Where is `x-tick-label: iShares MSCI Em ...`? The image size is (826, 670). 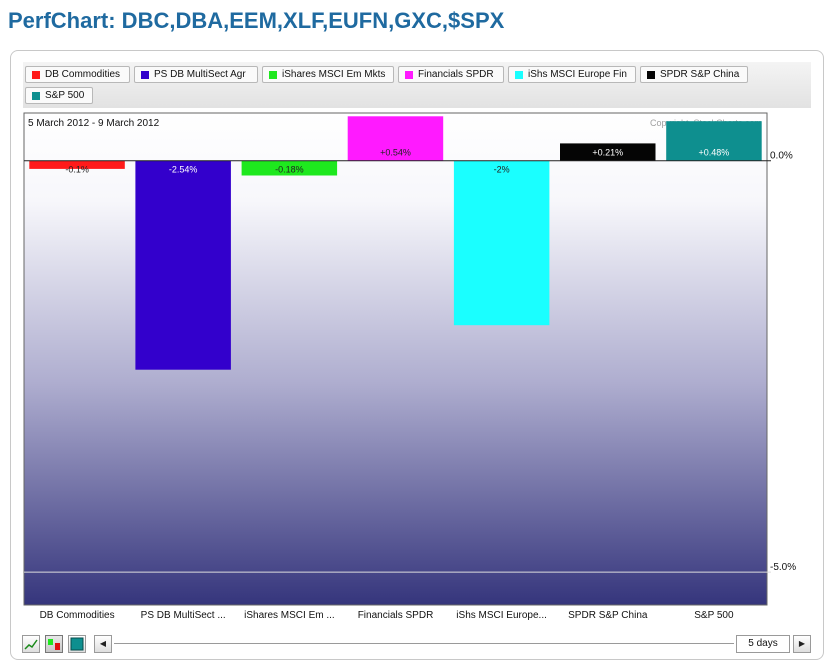 x-tick-label: iShares MSCI Em ... is located at coordinates (289, 615).